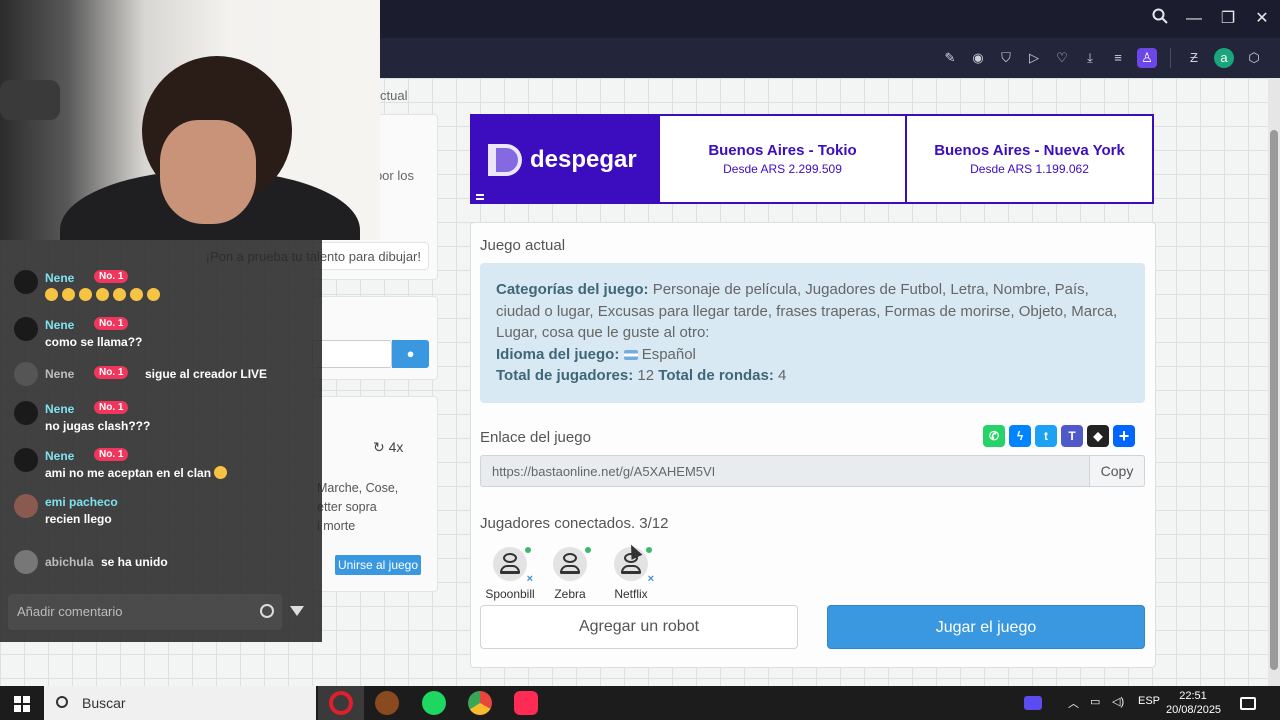 Image resolution: width=1280 pixels, height=720 pixels. Describe the element at coordinates (640, 703) in the screenshot. I see `taskbar: Buscar ︿ ▭ ◁) ESP 22:51 20/08/2025` at that location.